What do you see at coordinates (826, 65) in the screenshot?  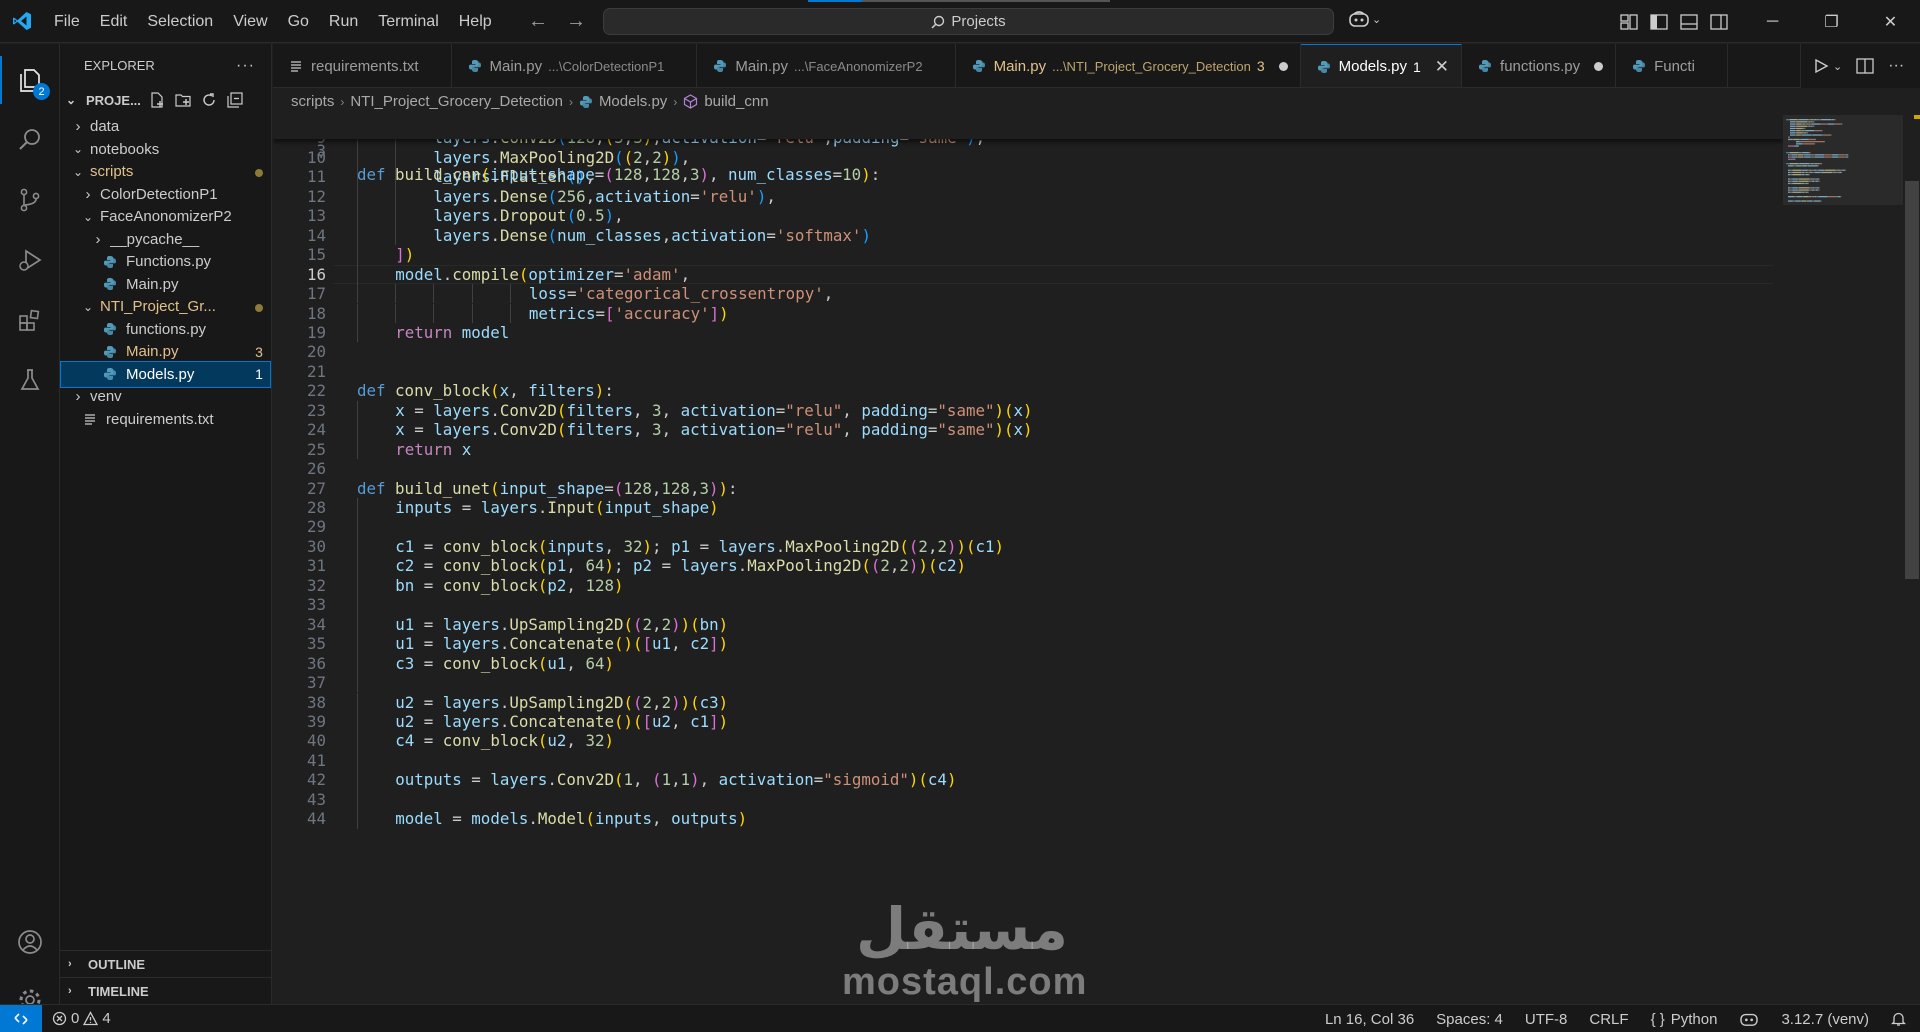 I see `tab-main-py-2: Main.py ...\FaceAnonomizerP2` at bounding box center [826, 65].